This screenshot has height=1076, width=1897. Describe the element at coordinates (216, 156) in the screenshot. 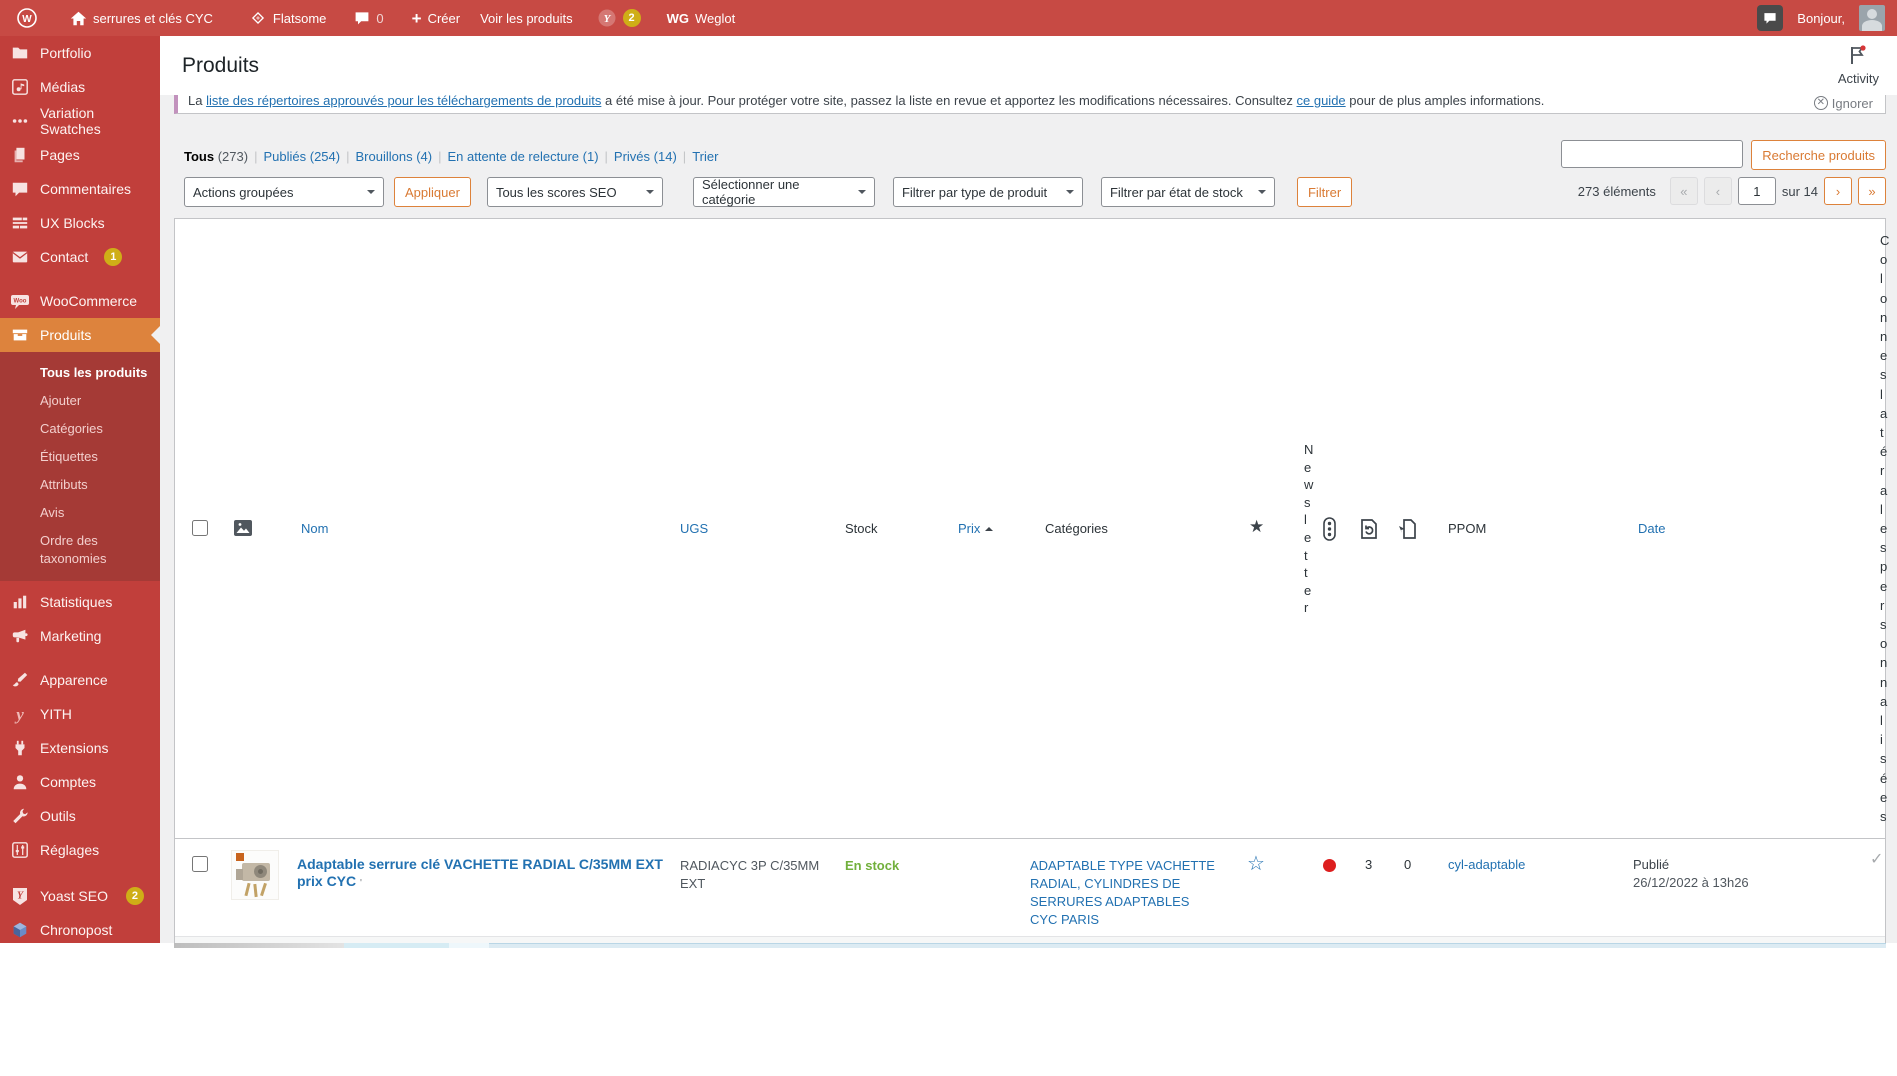

I see `status-tous: Tous (273)` at that location.